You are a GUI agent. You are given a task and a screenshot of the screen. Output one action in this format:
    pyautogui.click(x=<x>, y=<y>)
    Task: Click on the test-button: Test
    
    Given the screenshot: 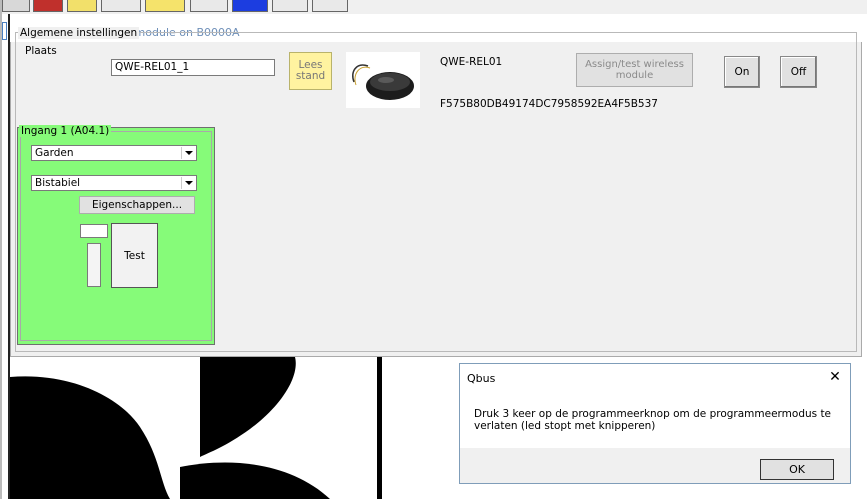 What is the action you would take?
    pyautogui.click(x=134, y=255)
    